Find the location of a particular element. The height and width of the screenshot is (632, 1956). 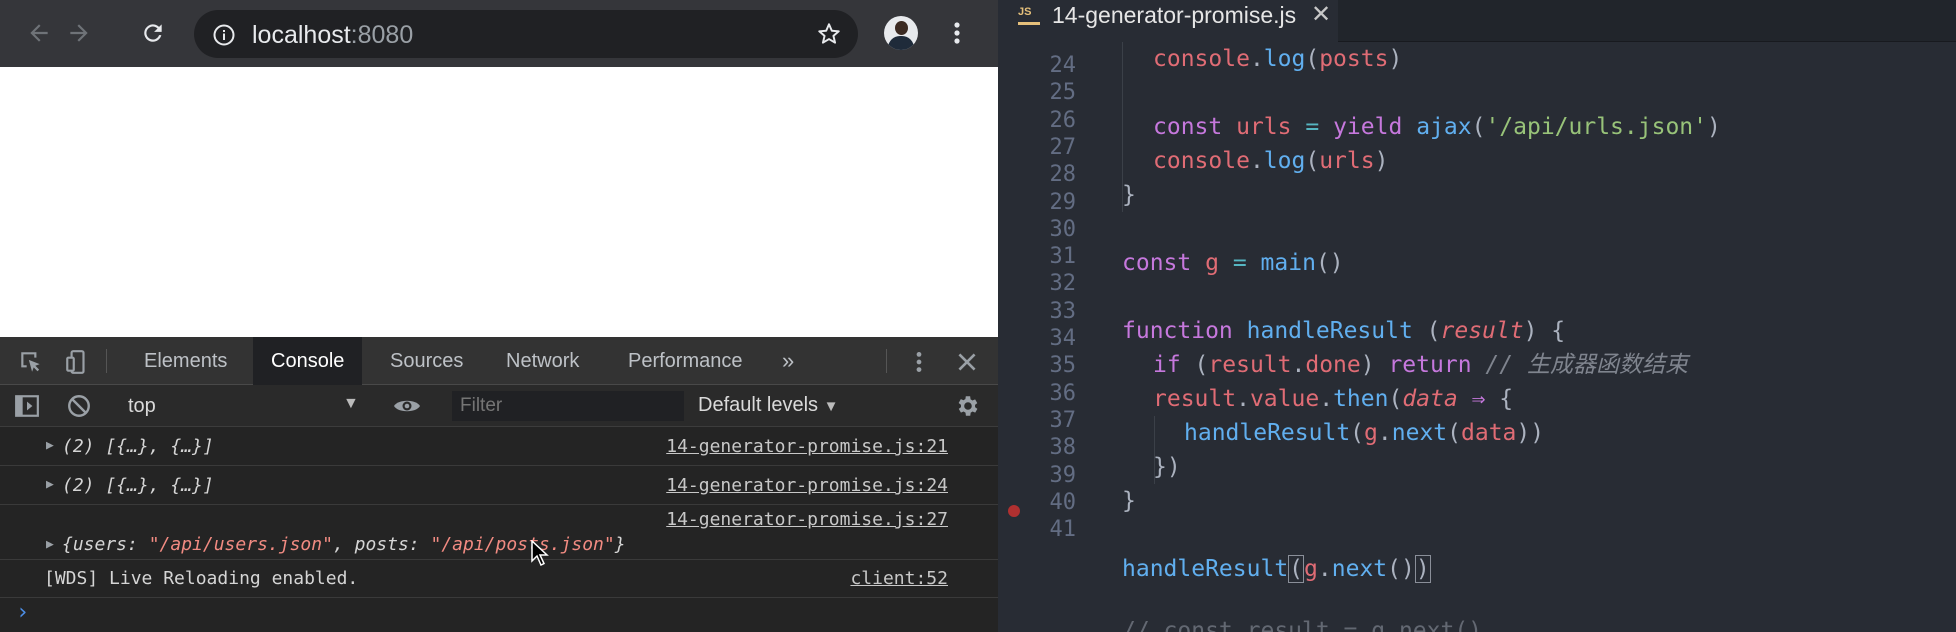

source-link: client:52 is located at coordinates (899, 578).